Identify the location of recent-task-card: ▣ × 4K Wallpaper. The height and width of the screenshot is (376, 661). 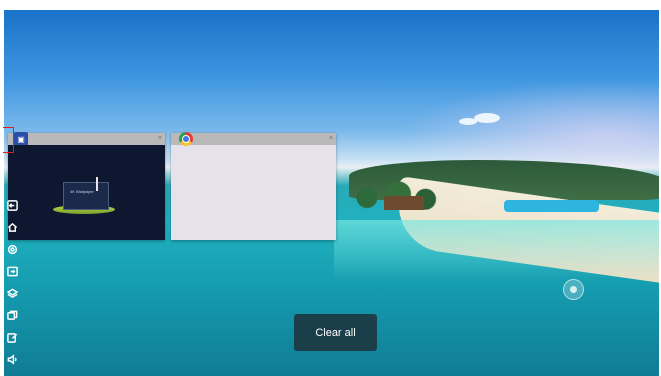
(86, 186).